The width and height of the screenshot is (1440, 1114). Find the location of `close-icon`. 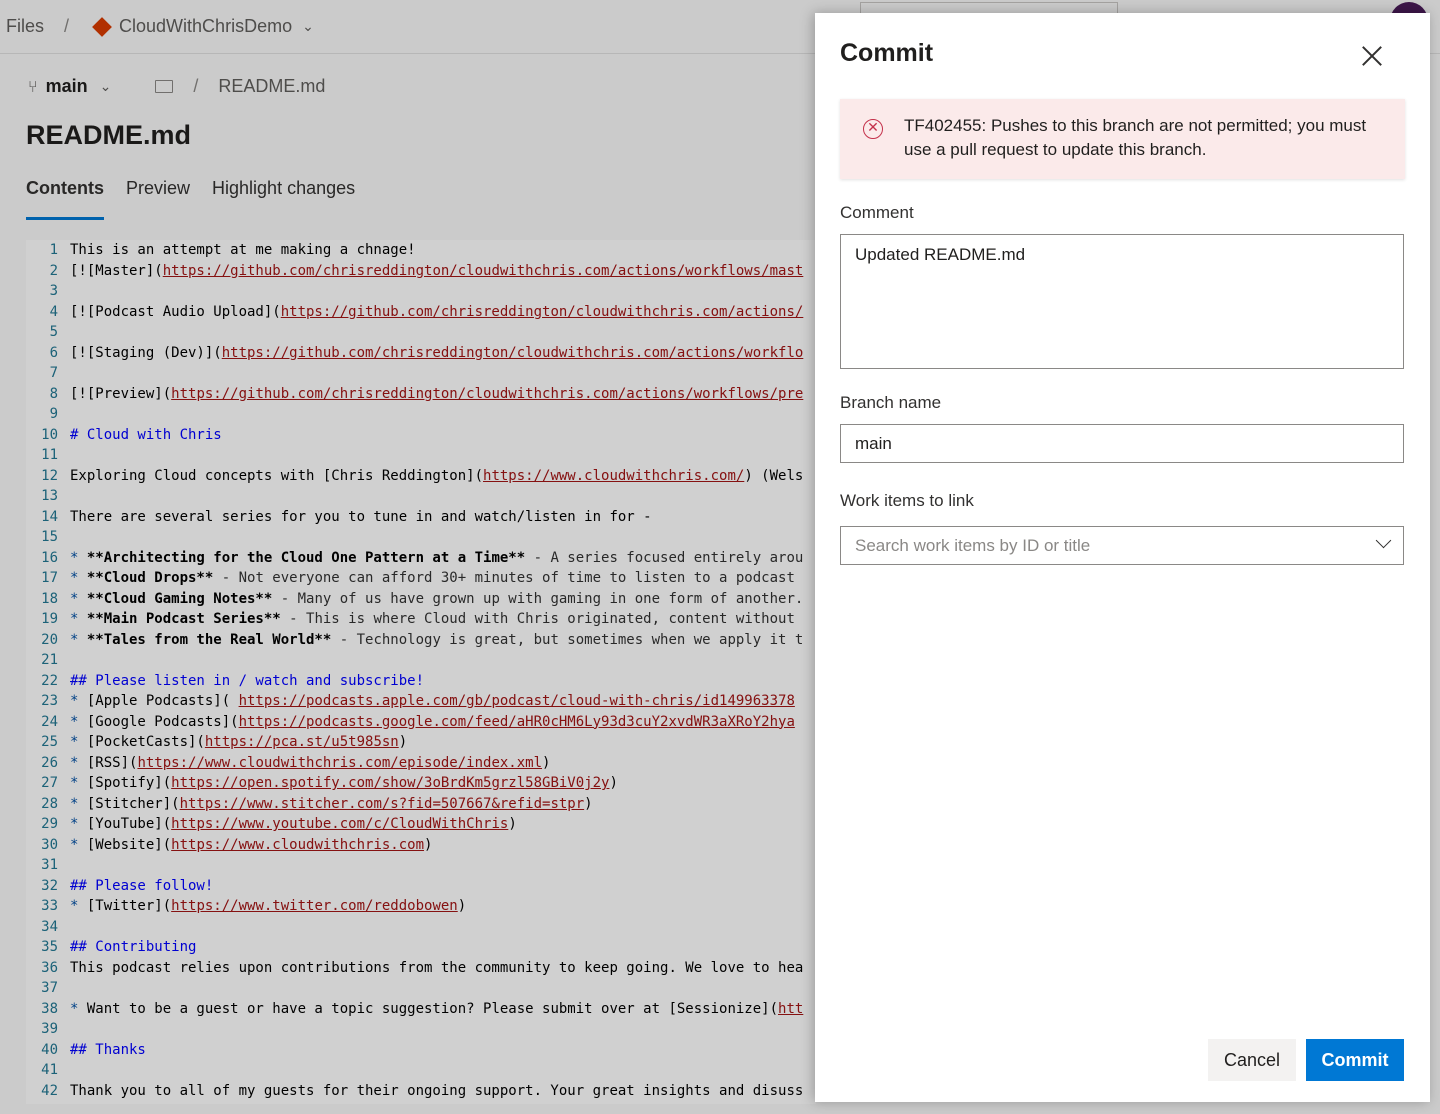

close-icon is located at coordinates (1372, 56).